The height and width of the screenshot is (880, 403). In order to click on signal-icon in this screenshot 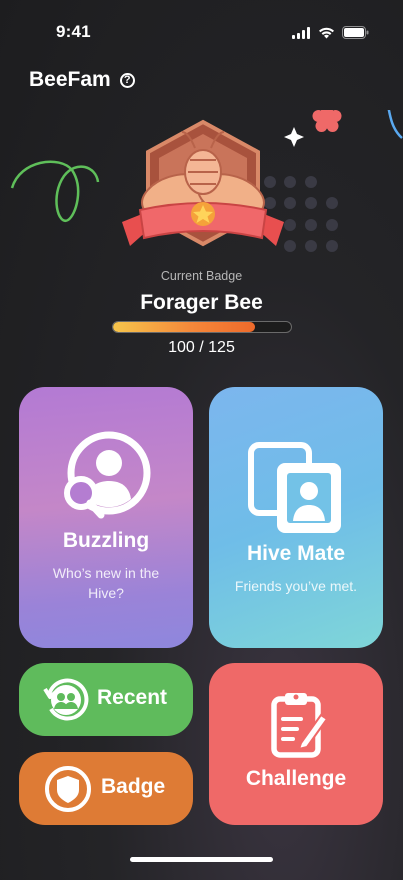, I will do `click(301, 32)`.